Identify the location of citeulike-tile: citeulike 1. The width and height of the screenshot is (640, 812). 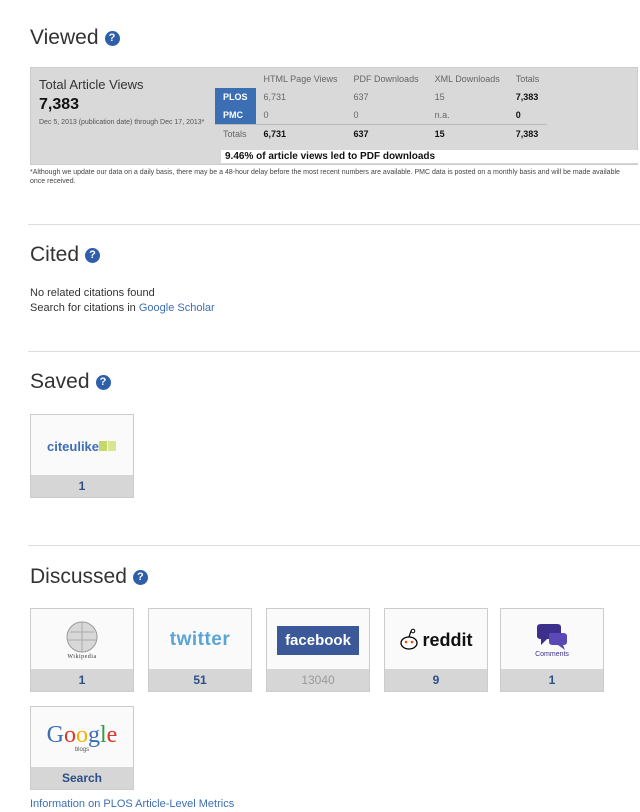
(82, 456).